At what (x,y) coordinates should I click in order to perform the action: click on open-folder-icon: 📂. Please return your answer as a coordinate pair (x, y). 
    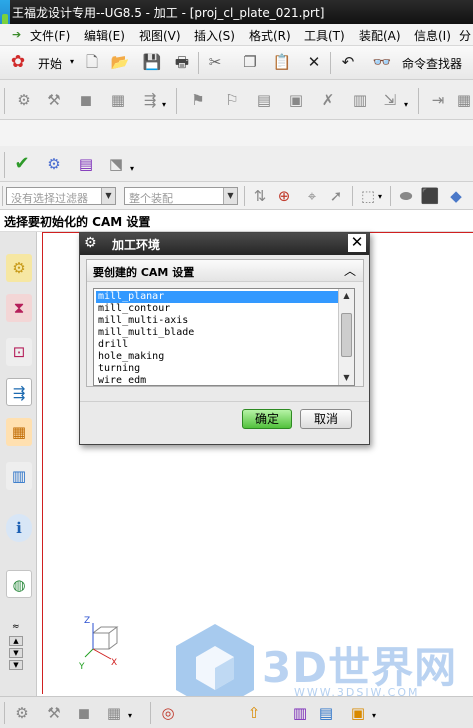
    Looking at the image, I should click on (120, 62).